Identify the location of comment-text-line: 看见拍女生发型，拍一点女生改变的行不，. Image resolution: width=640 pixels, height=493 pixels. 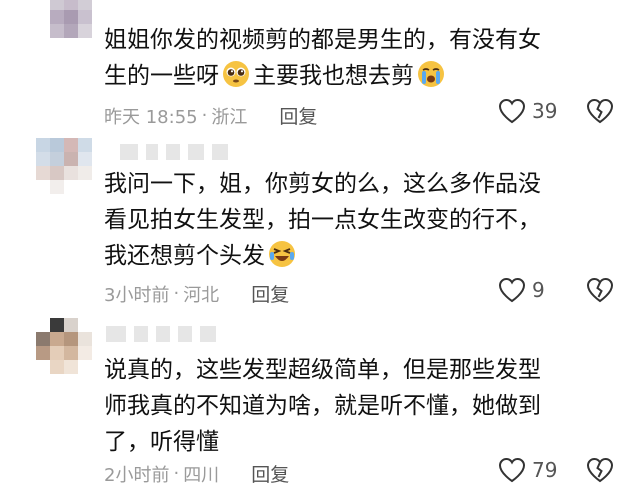
(322, 220).